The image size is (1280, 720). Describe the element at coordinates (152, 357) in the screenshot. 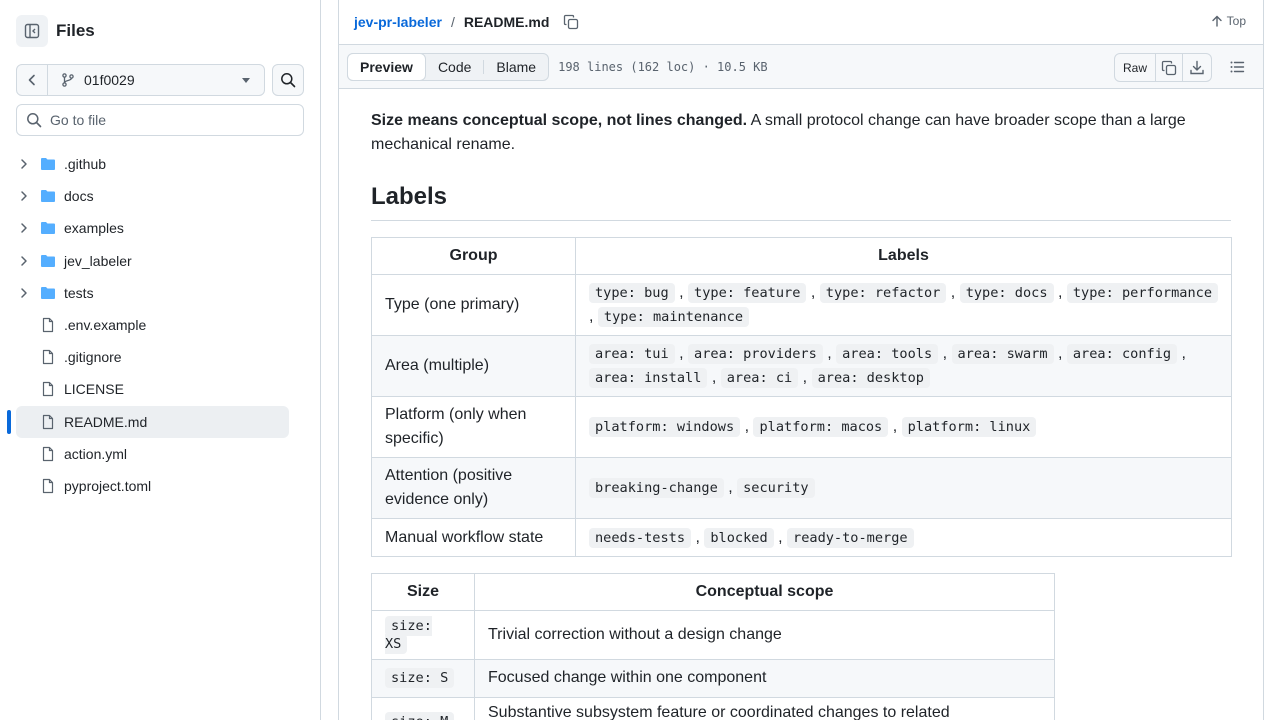

I see `tree-item-gitignore: .gitignore` at that location.